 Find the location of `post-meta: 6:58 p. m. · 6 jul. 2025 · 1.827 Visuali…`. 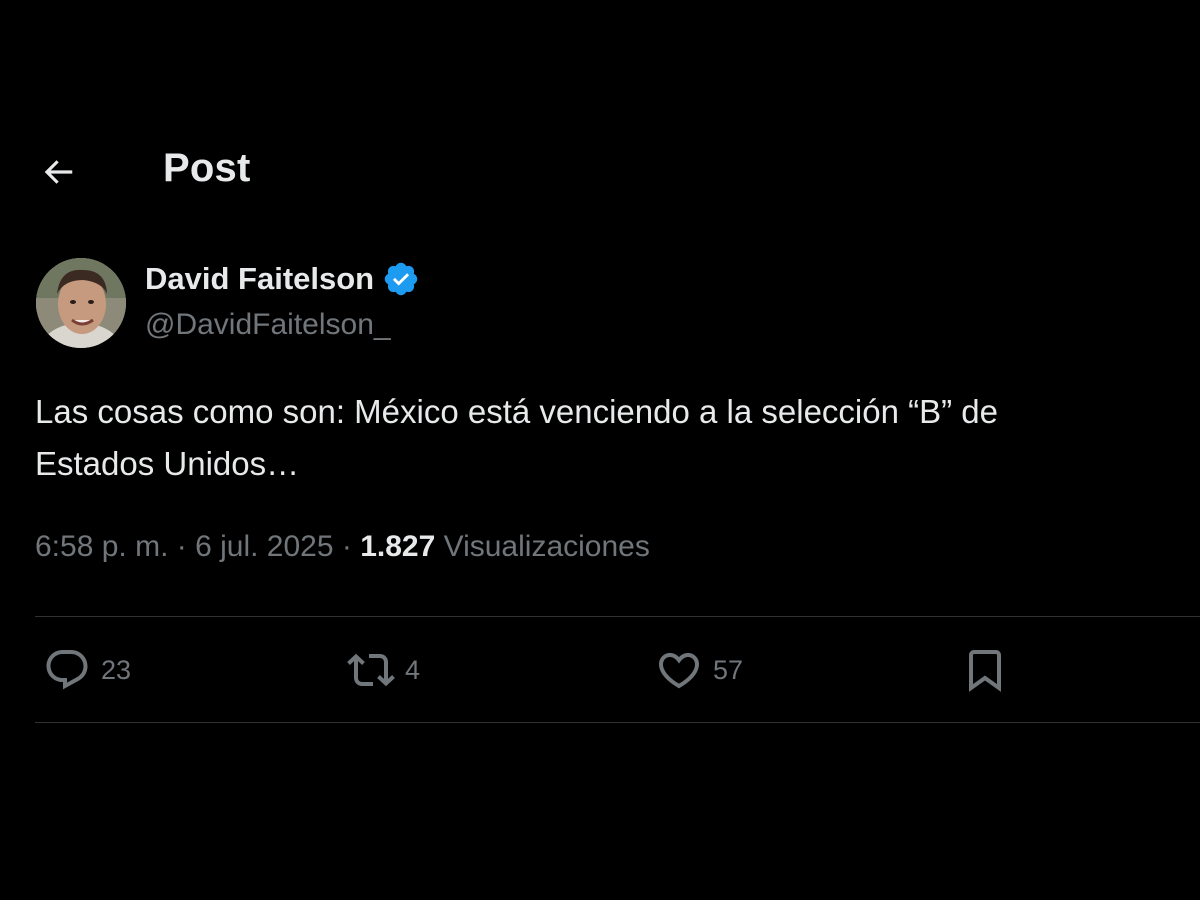

post-meta: 6:58 p. m. · 6 jul. 2025 · 1.827 Visuali… is located at coordinates (342, 547).